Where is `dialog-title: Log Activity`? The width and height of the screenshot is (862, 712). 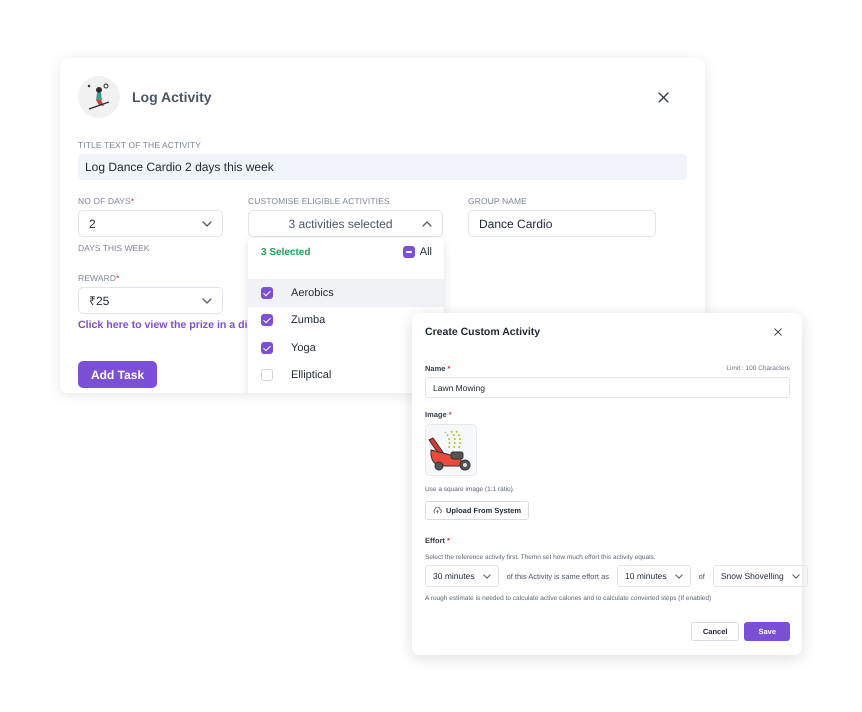 dialog-title: Log Activity is located at coordinates (172, 97).